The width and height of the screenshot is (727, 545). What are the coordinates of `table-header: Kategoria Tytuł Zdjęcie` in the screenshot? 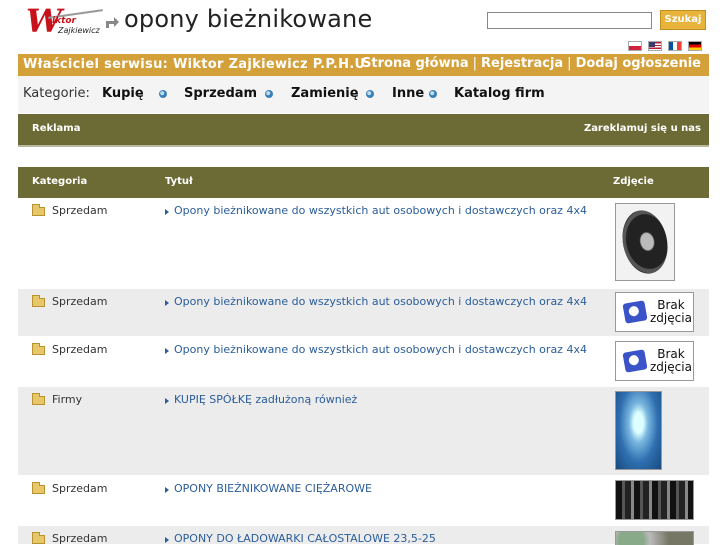 It's located at (363, 182).